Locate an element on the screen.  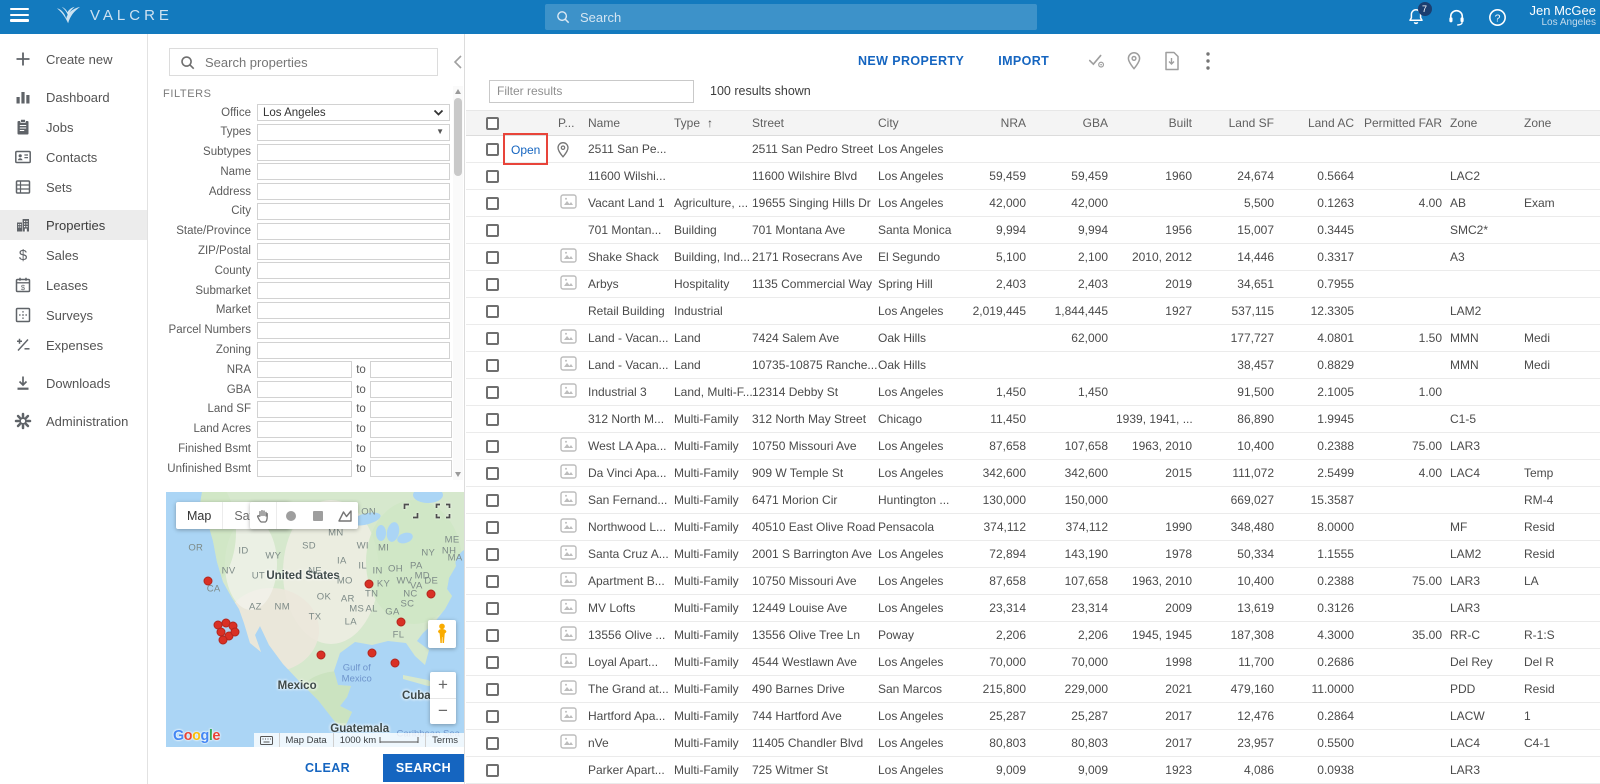
notifications-bell-icon: 7 is located at coordinates (1418, 15).